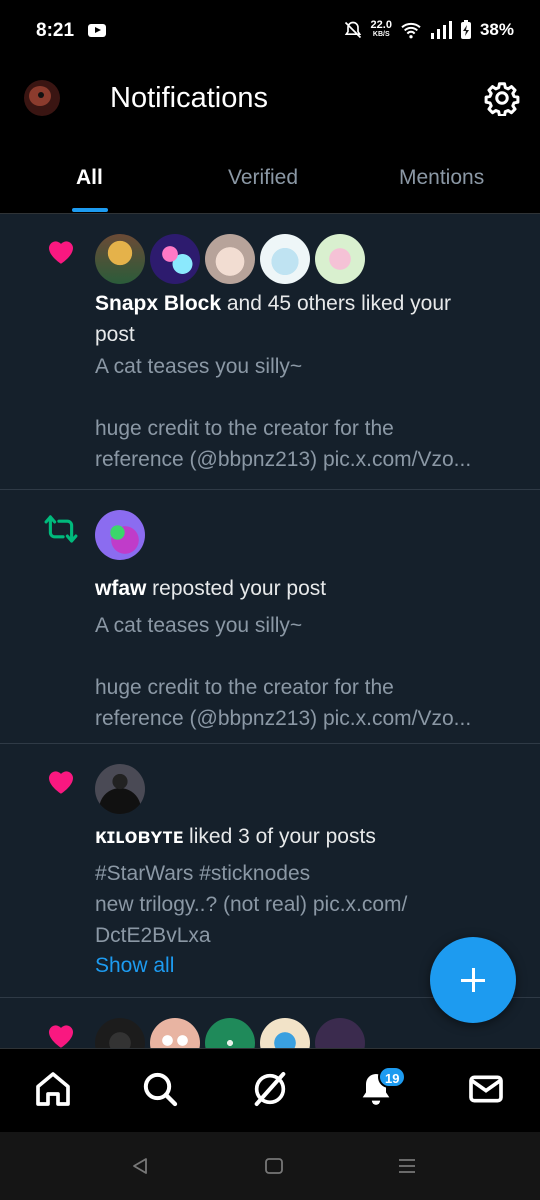 This screenshot has width=540, height=1200. Describe the element at coordinates (502, 98) in the screenshot. I see `gear-icon` at that location.